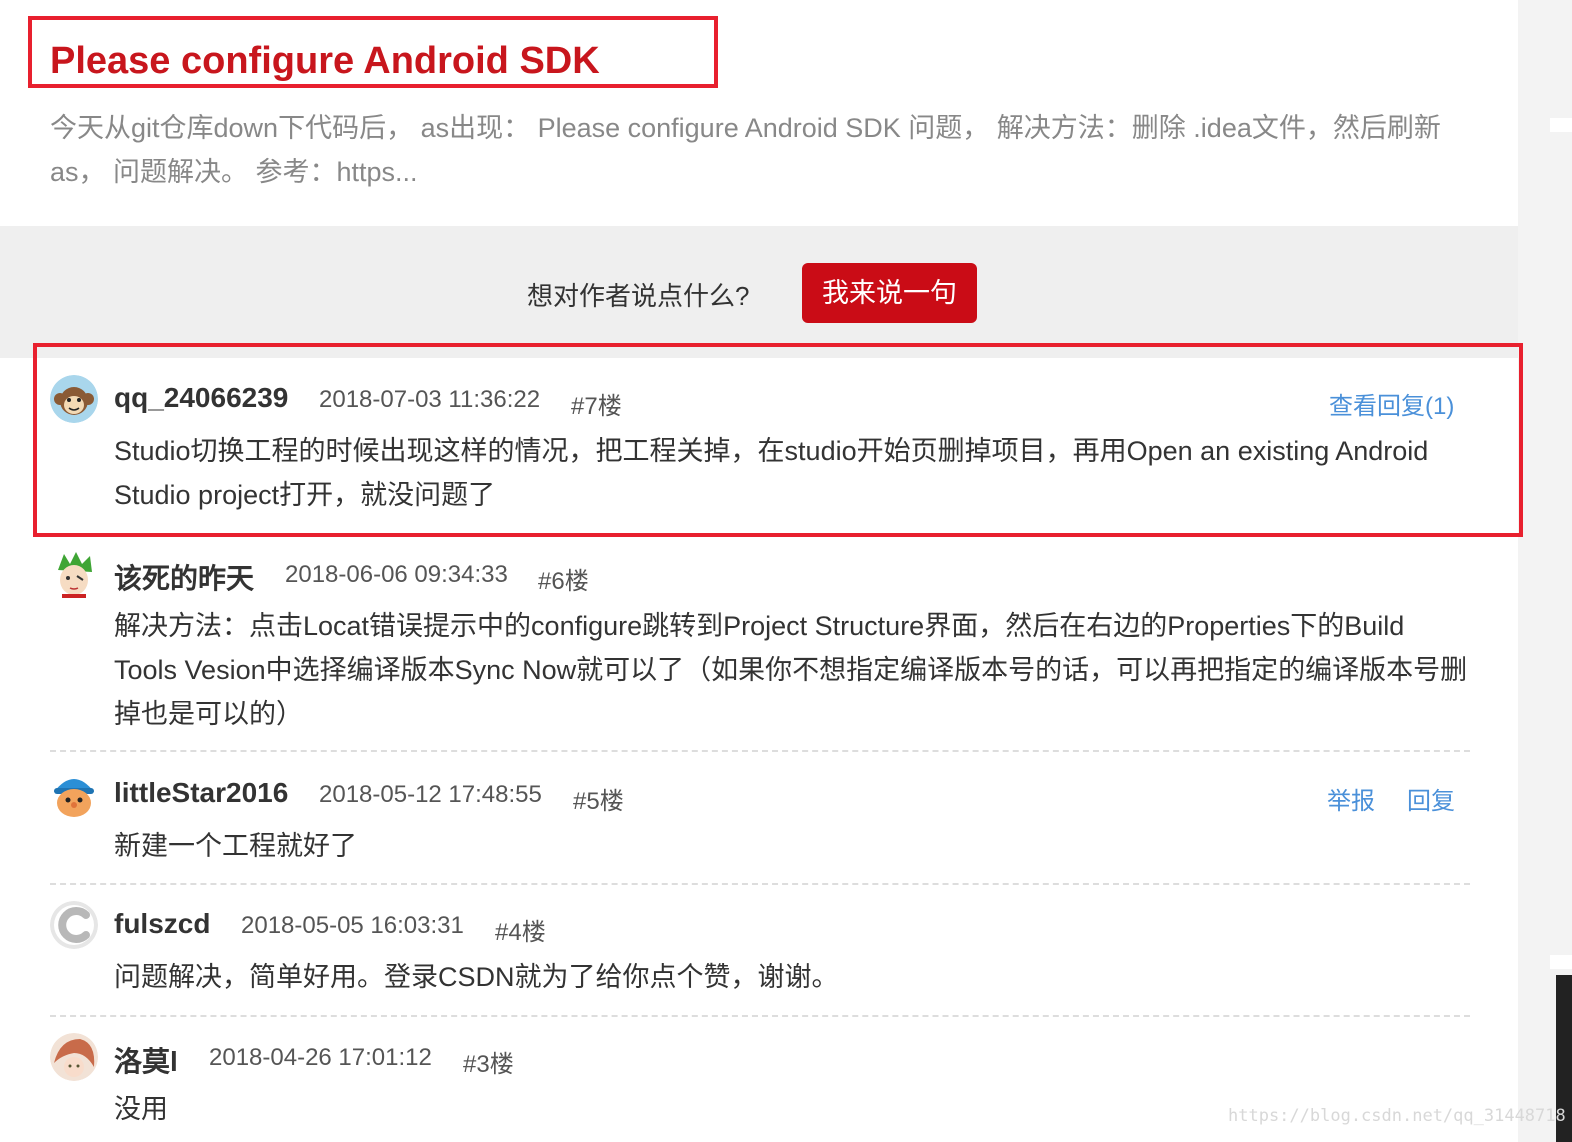  I want to click on comment-prompt-text: 想对作者说点什么?, so click(638, 296).